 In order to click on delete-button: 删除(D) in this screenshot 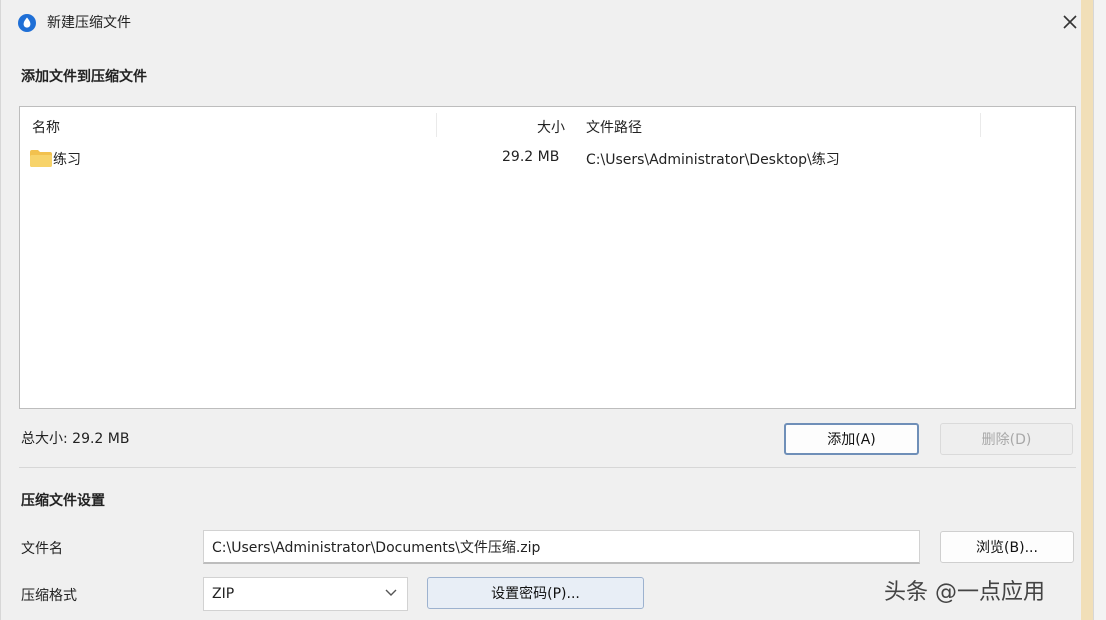, I will do `click(1006, 439)`.